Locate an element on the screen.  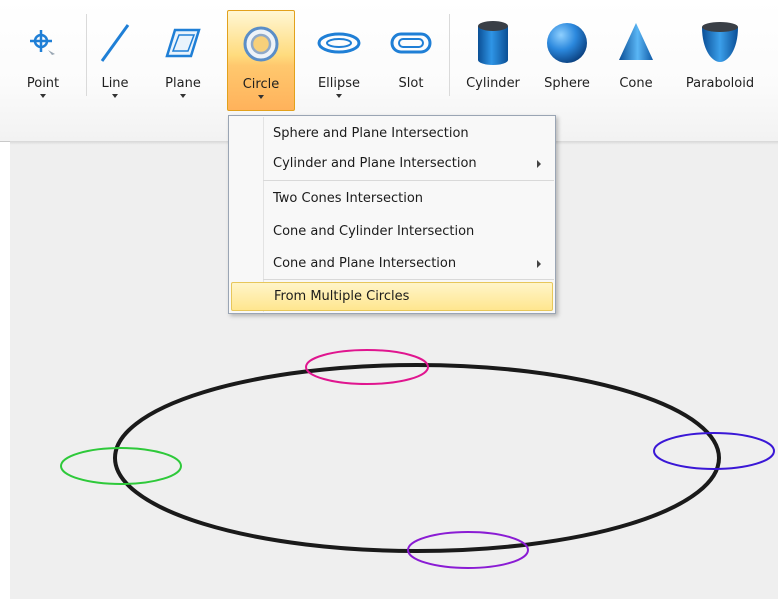
menu-item-cone-plane-intersection: Cone and Plane Intersection is located at coordinates (392, 263).